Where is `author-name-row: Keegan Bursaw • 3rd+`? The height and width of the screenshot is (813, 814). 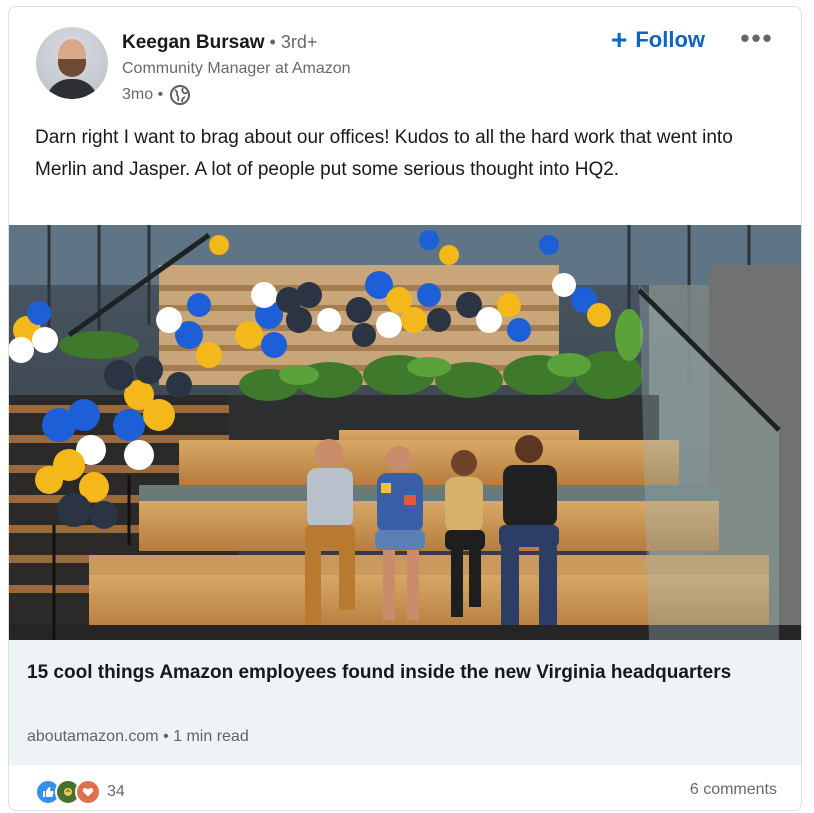 author-name-row: Keegan Bursaw • 3rd+ is located at coordinates (219, 42).